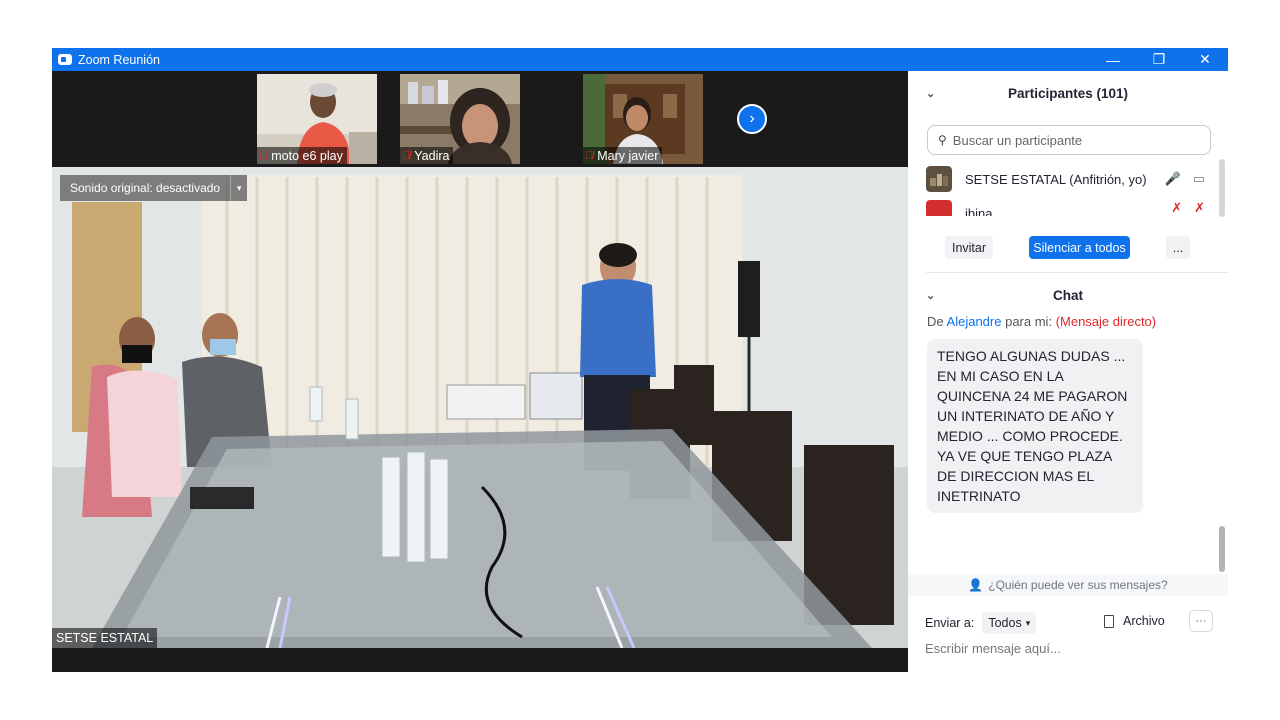 This screenshot has width=1280, height=720. Describe the element at coordinates (1017, 140) in the screenshot. I see `search-placeholder: Buscar un participante` at that location.